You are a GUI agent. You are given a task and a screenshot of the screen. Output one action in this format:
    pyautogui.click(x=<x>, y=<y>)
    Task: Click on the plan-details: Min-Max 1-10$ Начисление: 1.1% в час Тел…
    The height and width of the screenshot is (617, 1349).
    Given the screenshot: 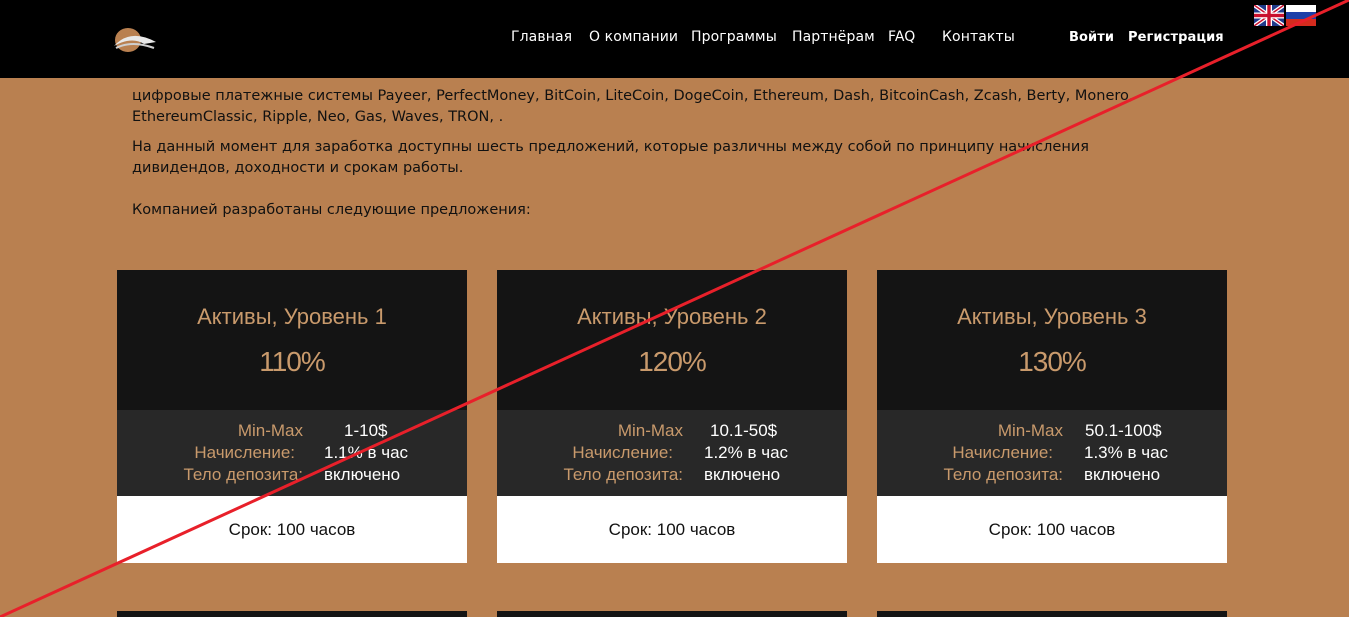 What is the action you would take?
    pyautogui.click(x=292, y=453)
    